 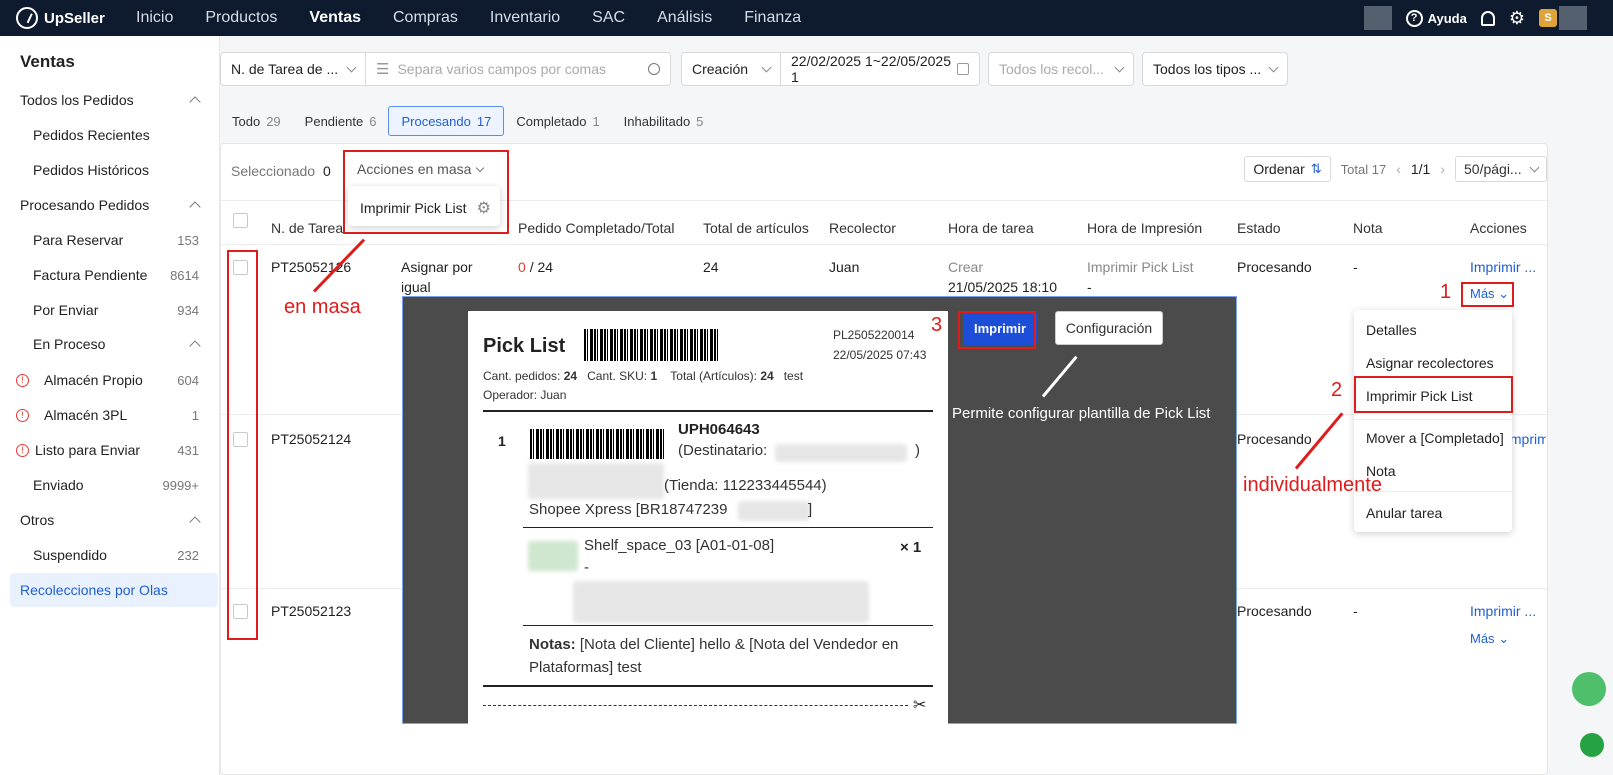 I want to click on upseller-logo: UpSeller, so click(x=60, y=18).